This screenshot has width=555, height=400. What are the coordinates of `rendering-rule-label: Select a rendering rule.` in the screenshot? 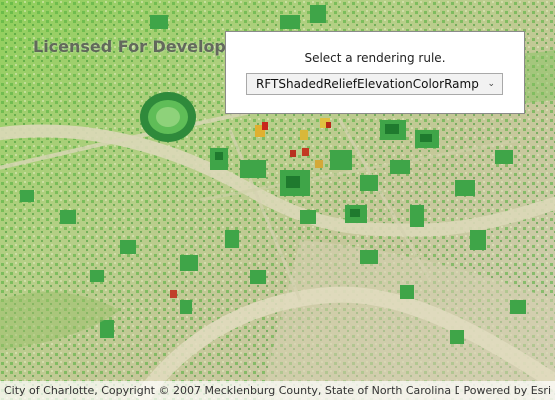 It's located at (375, 58).